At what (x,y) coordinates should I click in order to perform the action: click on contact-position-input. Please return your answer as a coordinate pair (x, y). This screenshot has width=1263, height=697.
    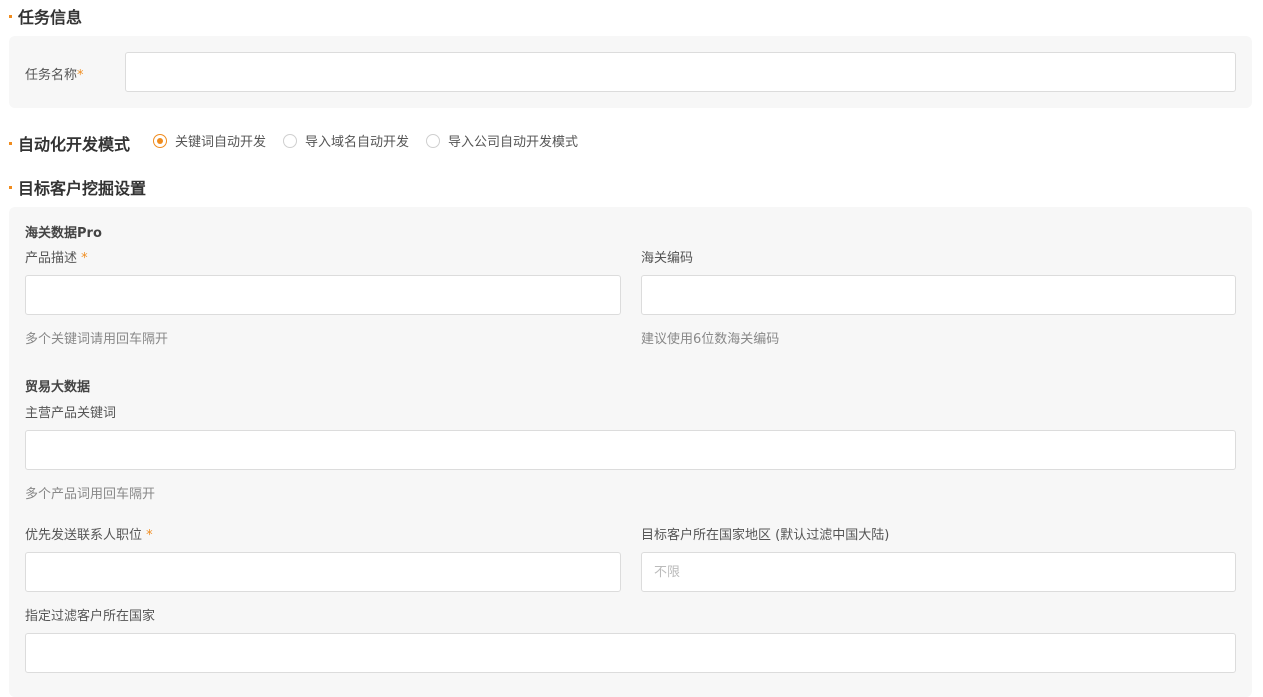
    Looking at the image, I should click on (323, 572).